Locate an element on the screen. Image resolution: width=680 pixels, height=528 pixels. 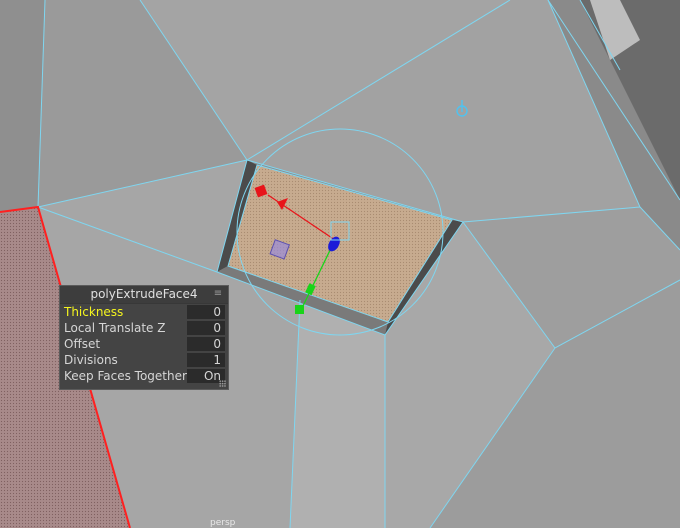
thickness-field: 0 is located at coordinates (206, 312).